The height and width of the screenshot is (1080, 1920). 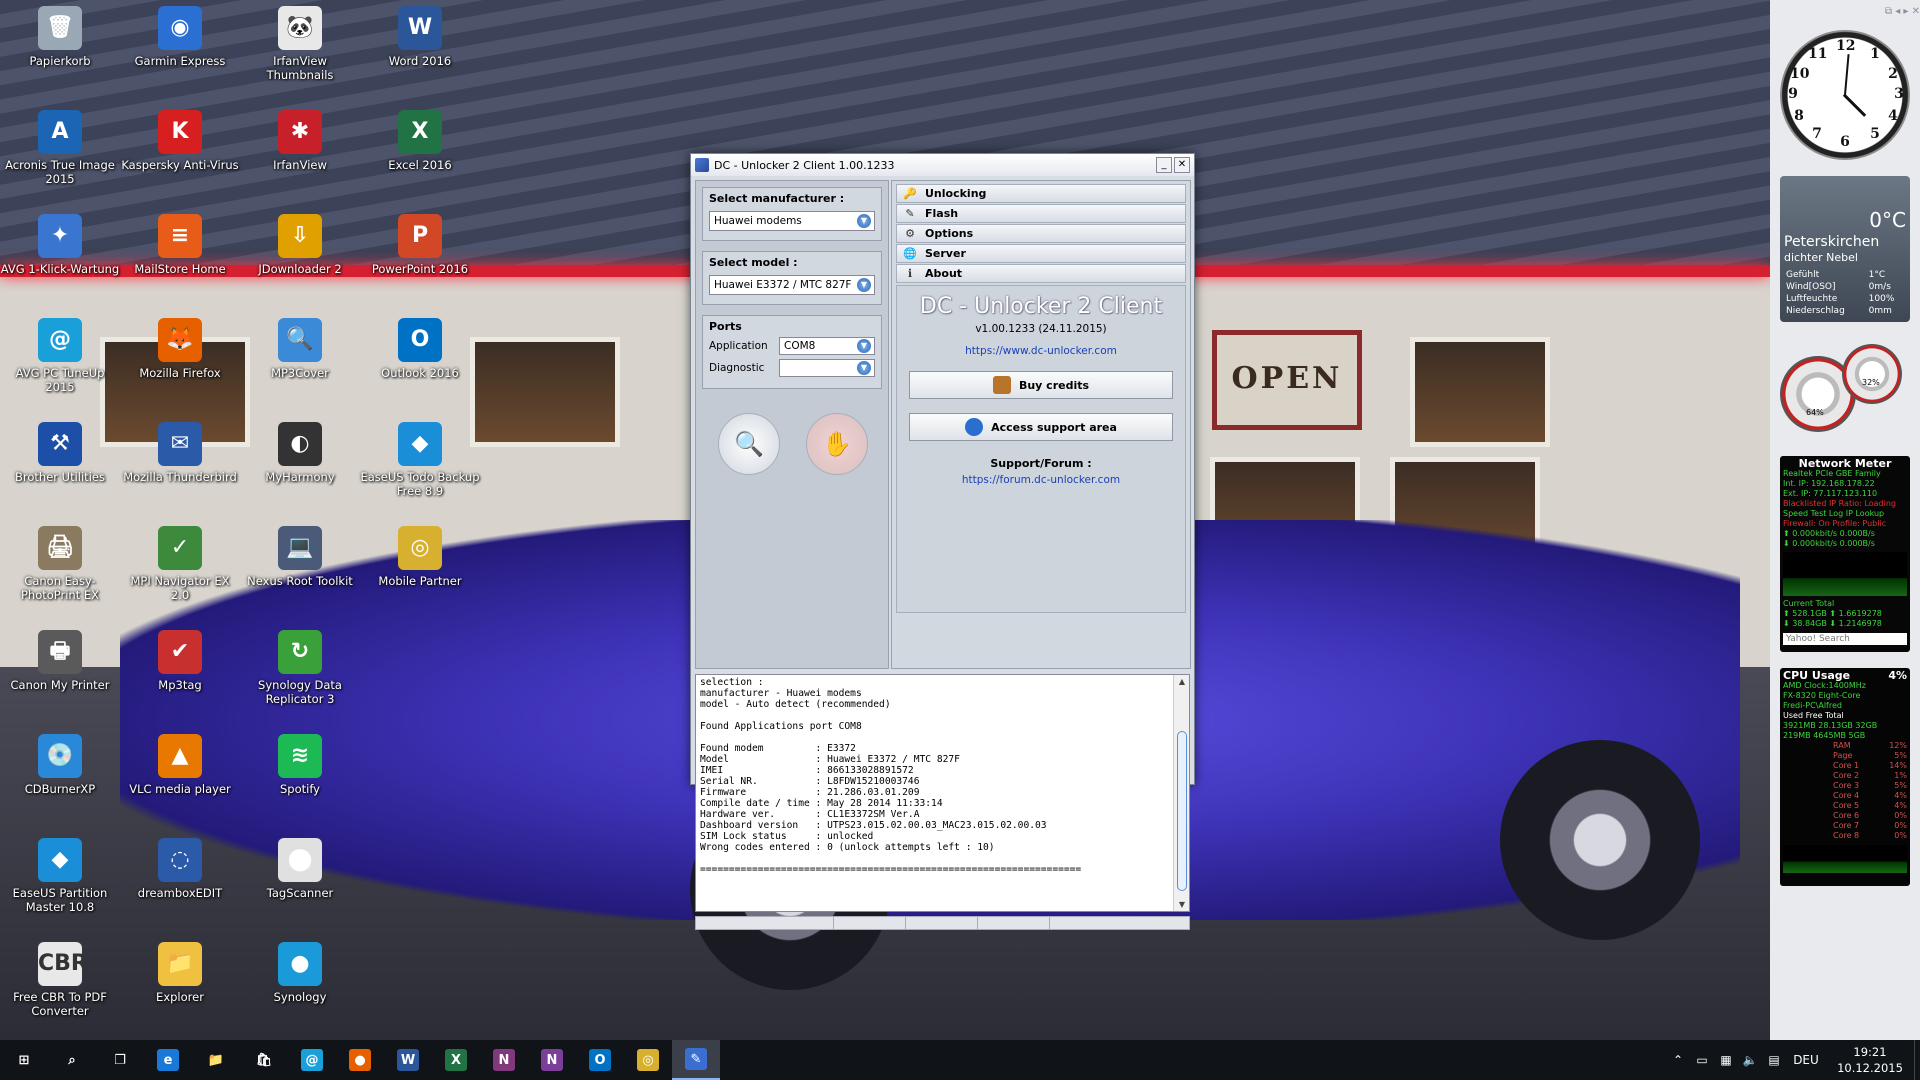 What do you see at coordinates (420, 245) in the screenshot?
I see `desktop-icon: P PowerPoint 2016` at bounding box center [420, 245].